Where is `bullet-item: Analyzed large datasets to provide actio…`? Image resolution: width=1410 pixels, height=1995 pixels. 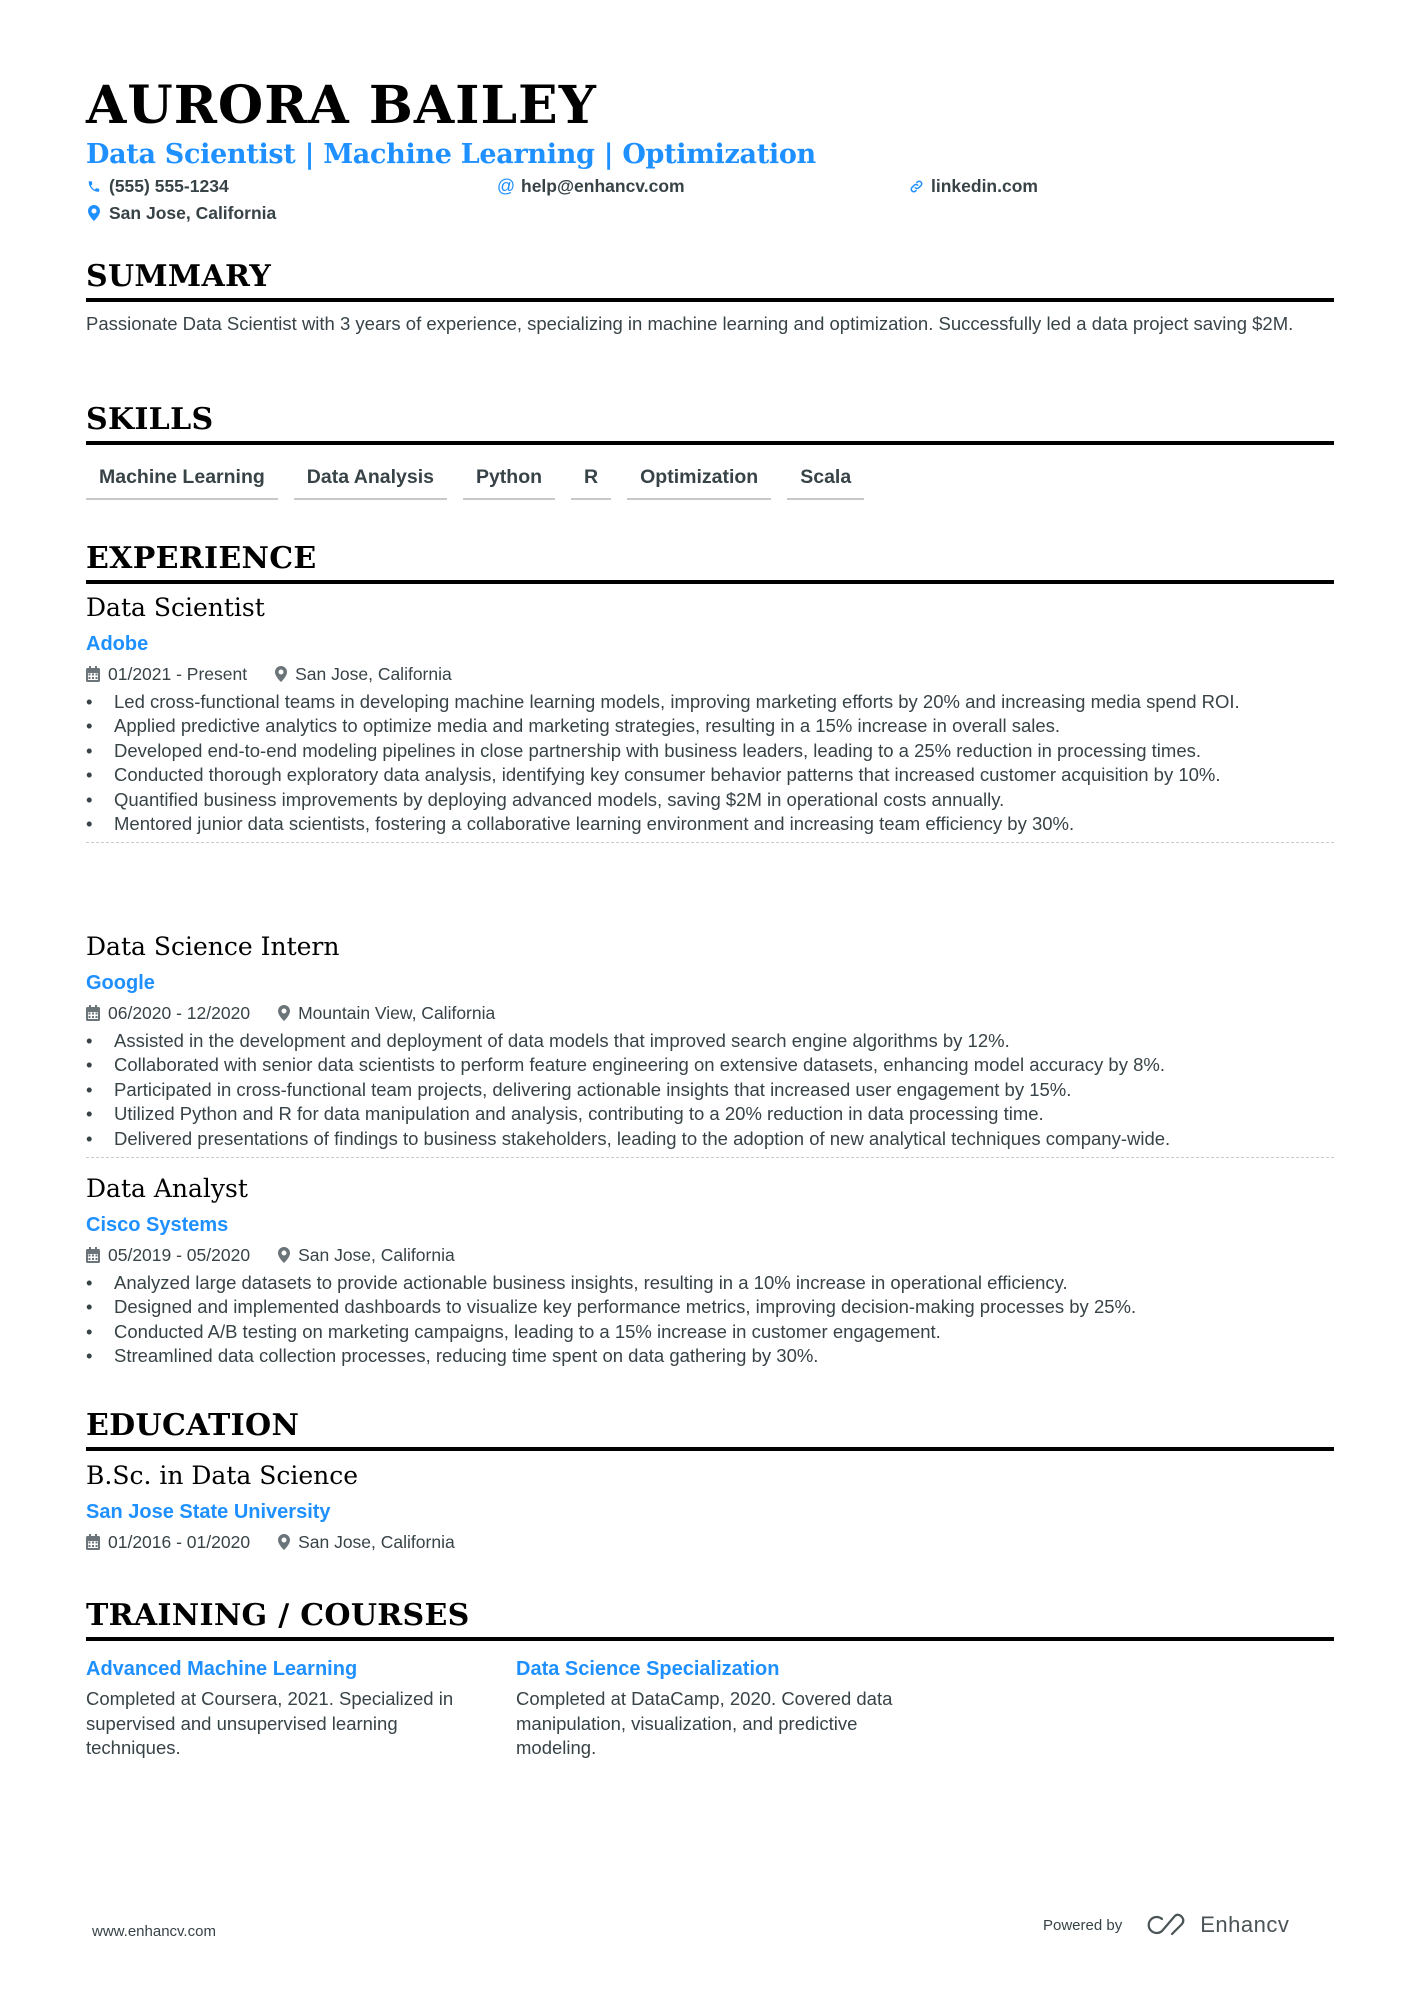 bullet-item: Analyzed large datasets to provide actio… is located at coordinates (710, 1283).